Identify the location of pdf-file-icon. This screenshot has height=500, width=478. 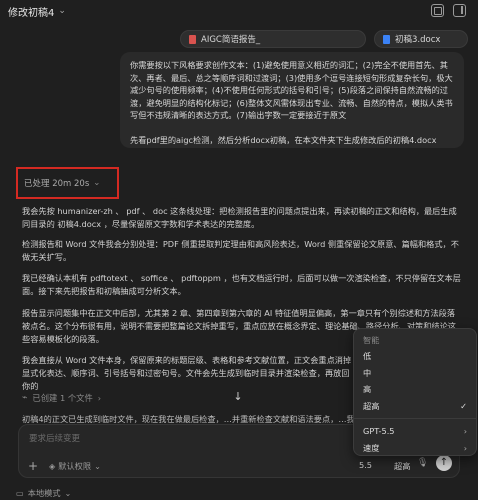
(192, 39).